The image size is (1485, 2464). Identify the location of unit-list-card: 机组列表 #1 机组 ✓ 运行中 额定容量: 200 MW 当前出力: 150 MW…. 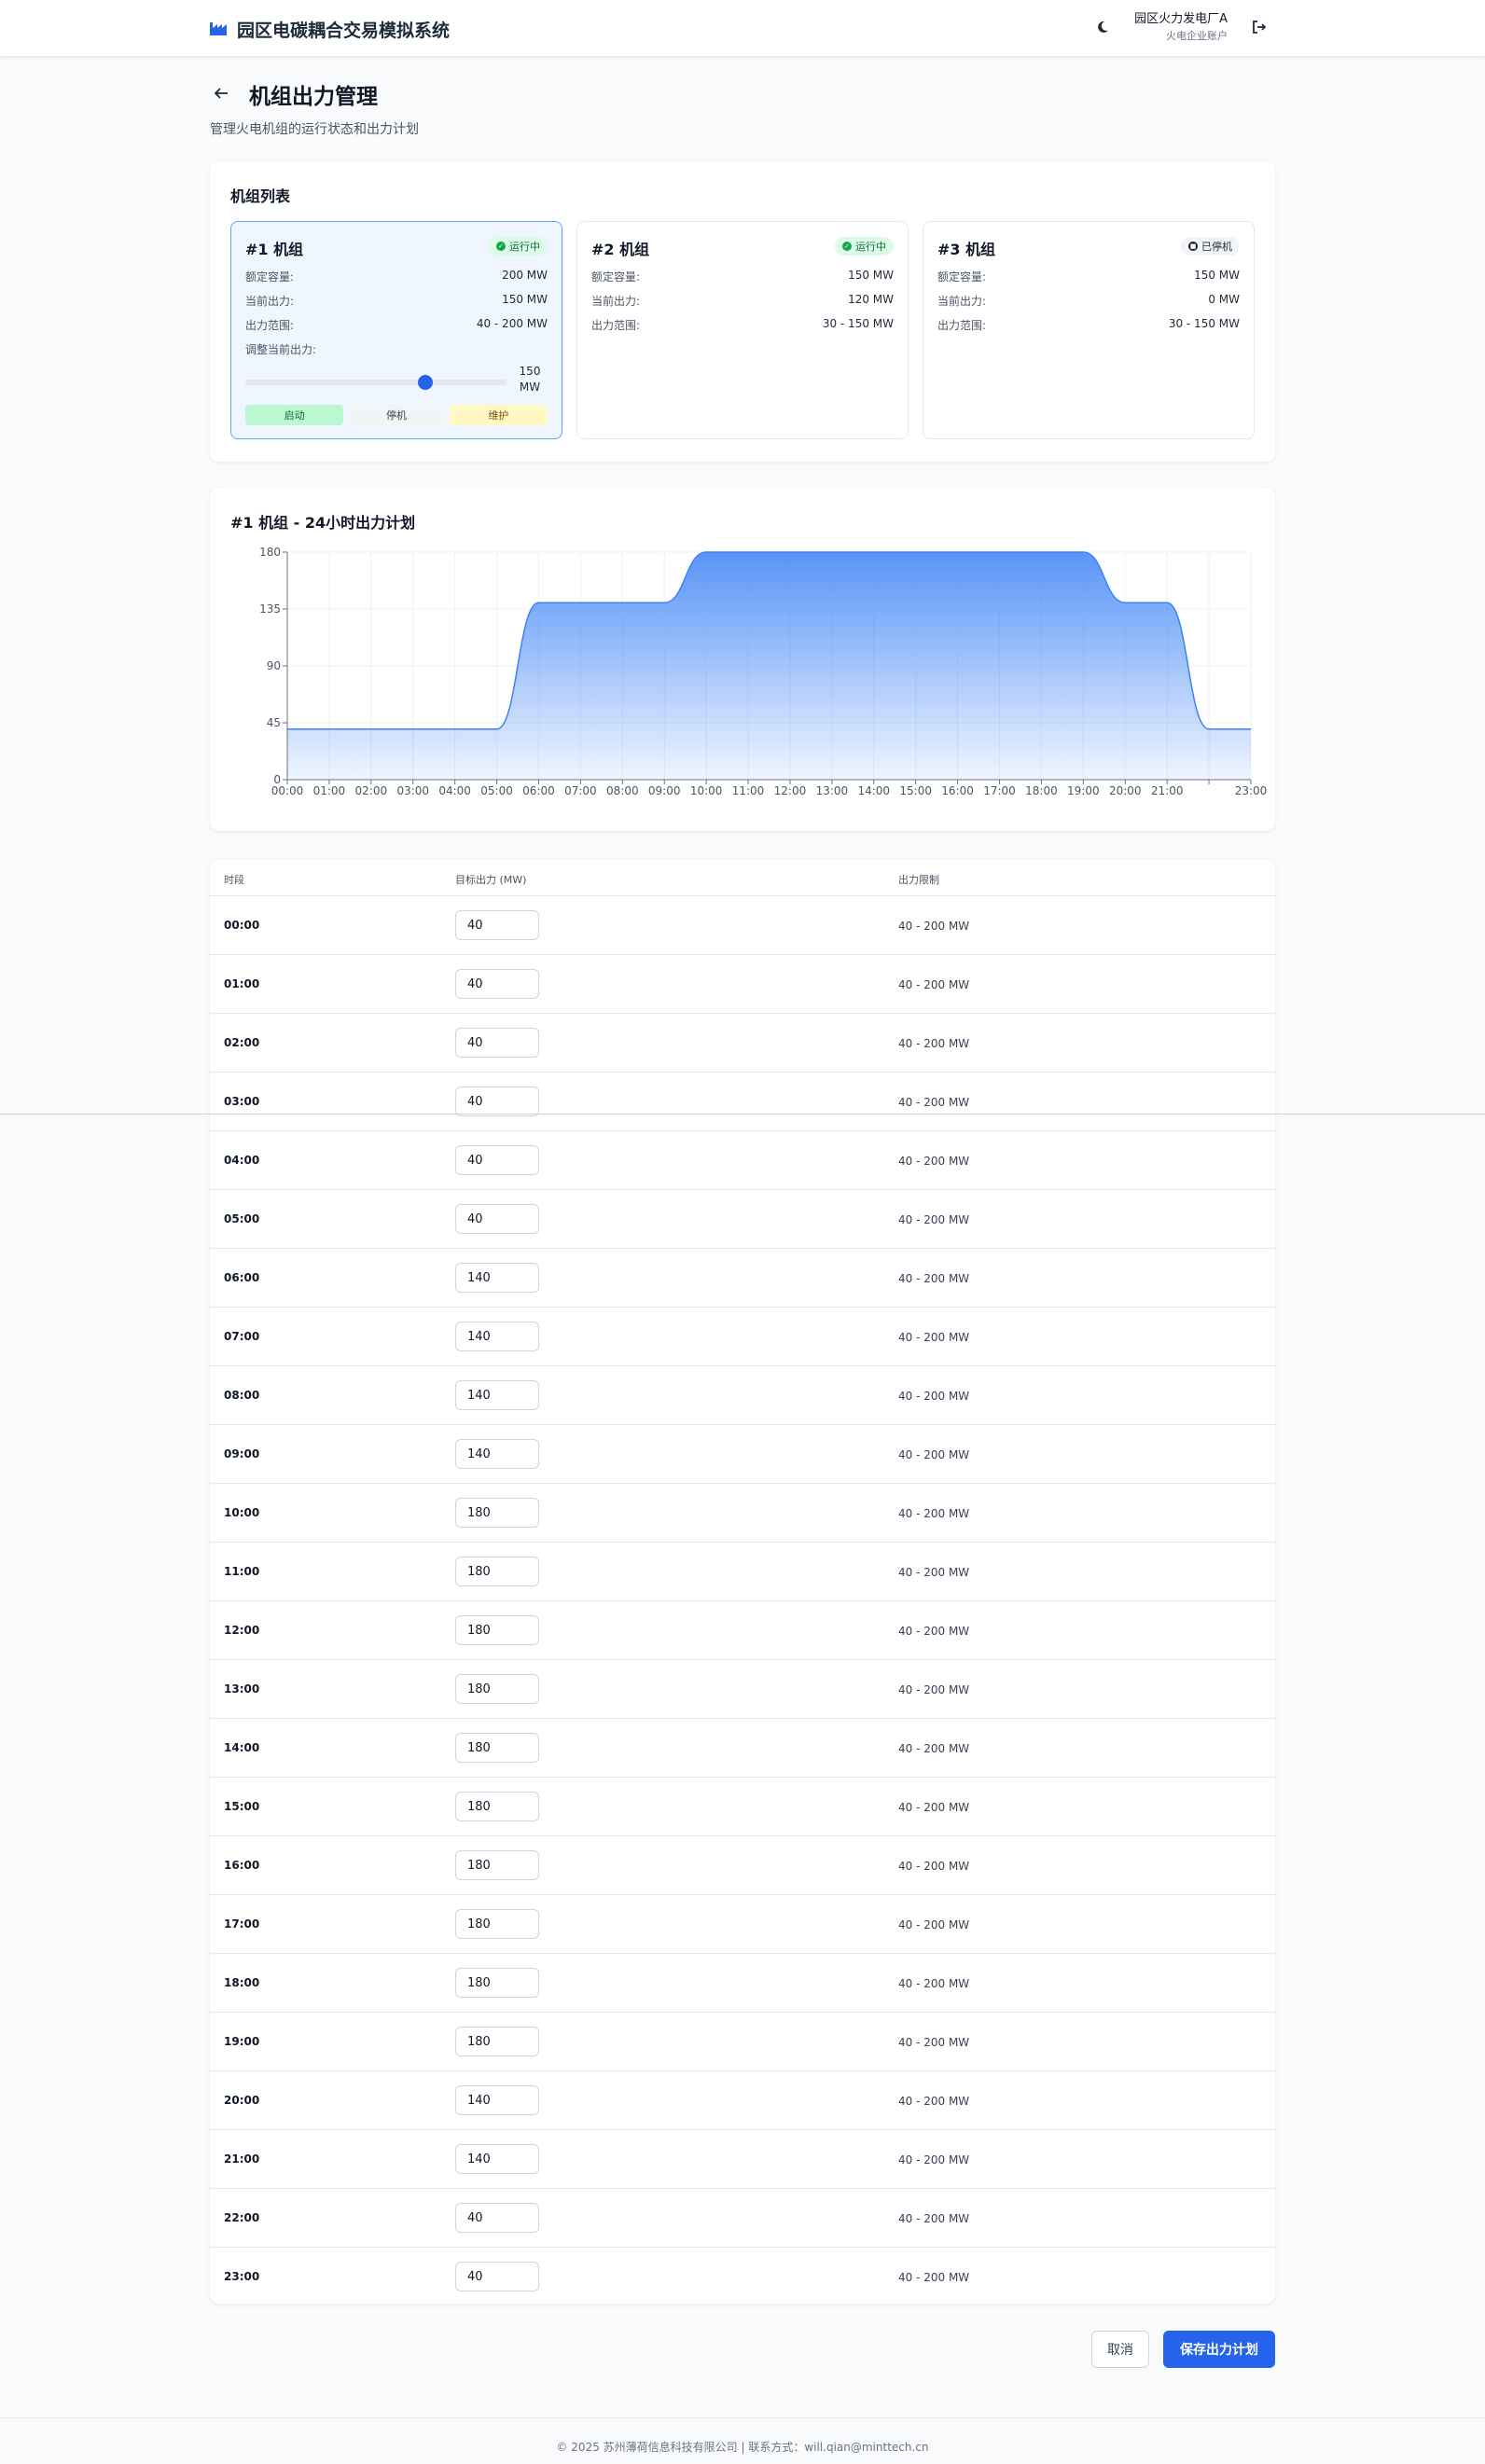
(743, 311).